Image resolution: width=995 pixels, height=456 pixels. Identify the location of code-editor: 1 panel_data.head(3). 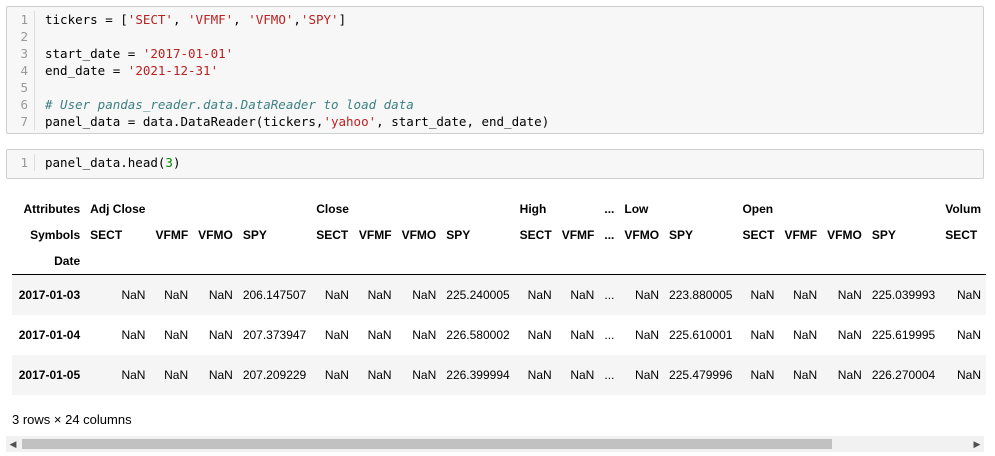
(495, 162).